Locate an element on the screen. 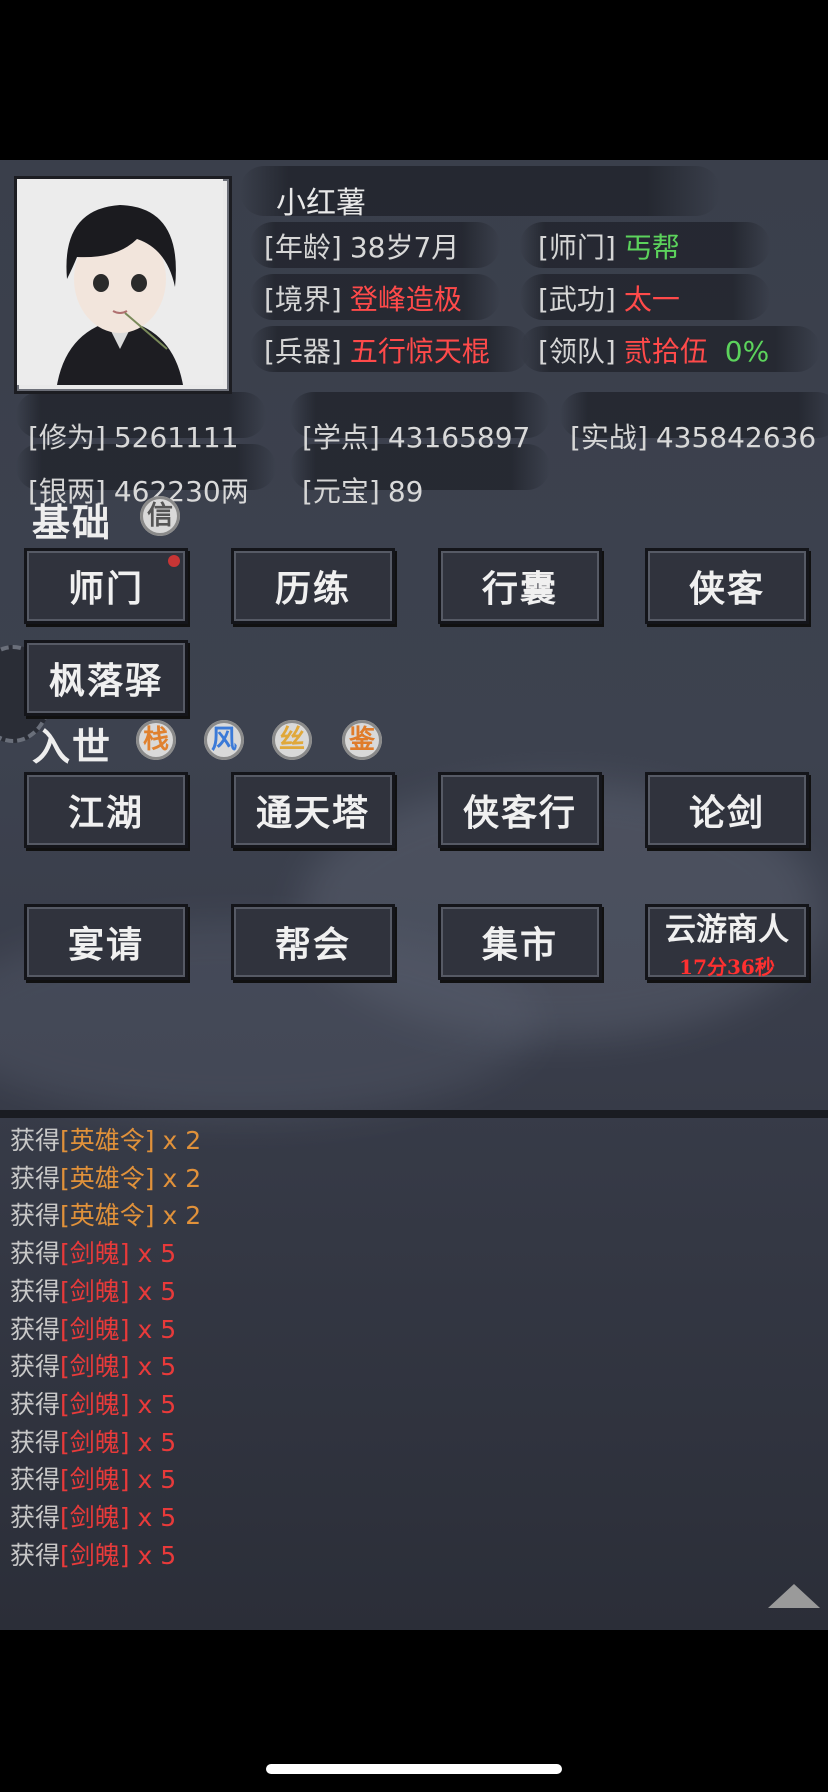 The image size is (828, 1792). letter-seal-icon: 信 is located at coordinates (160, 516).